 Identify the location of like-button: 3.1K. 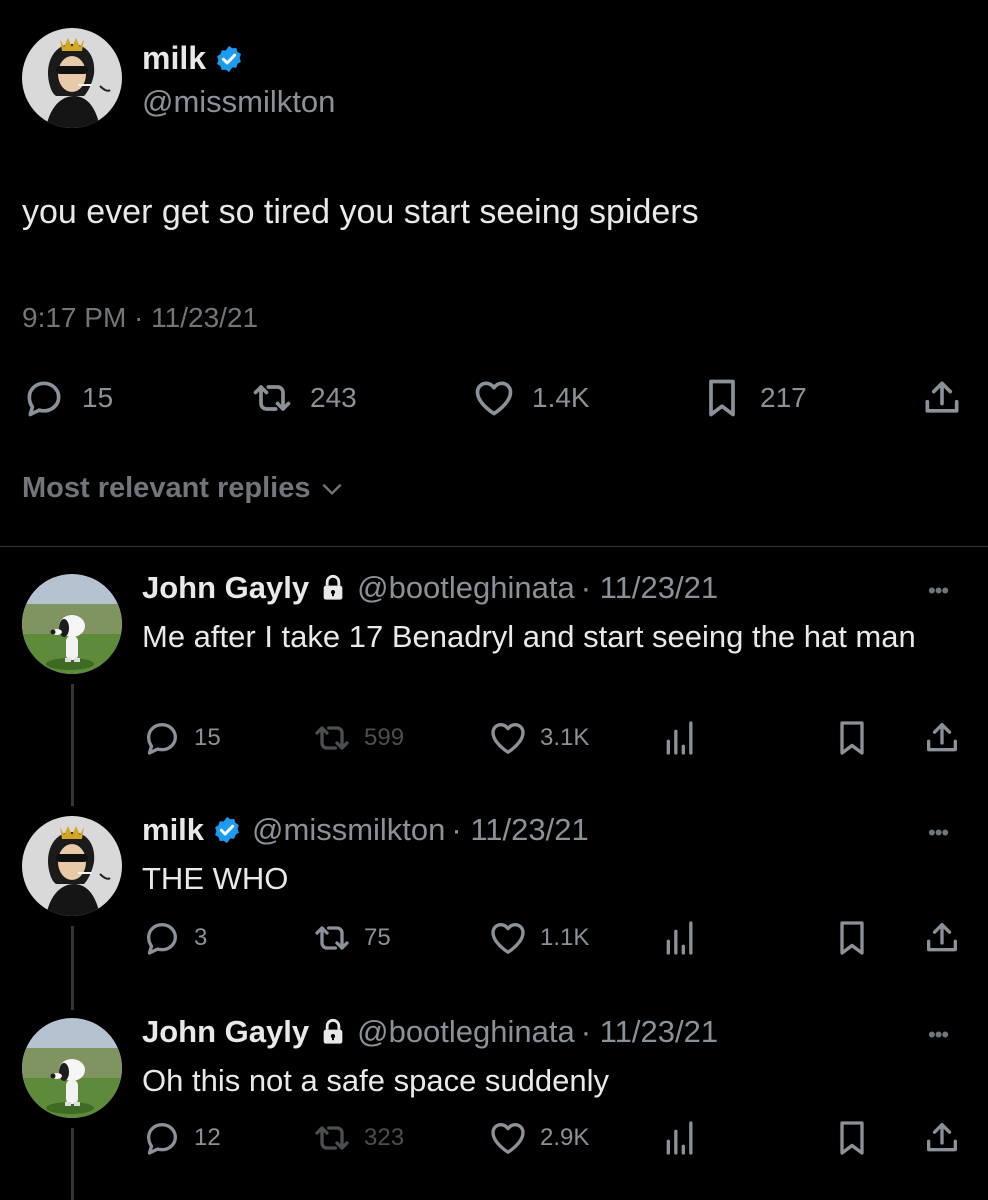
(538, 738).